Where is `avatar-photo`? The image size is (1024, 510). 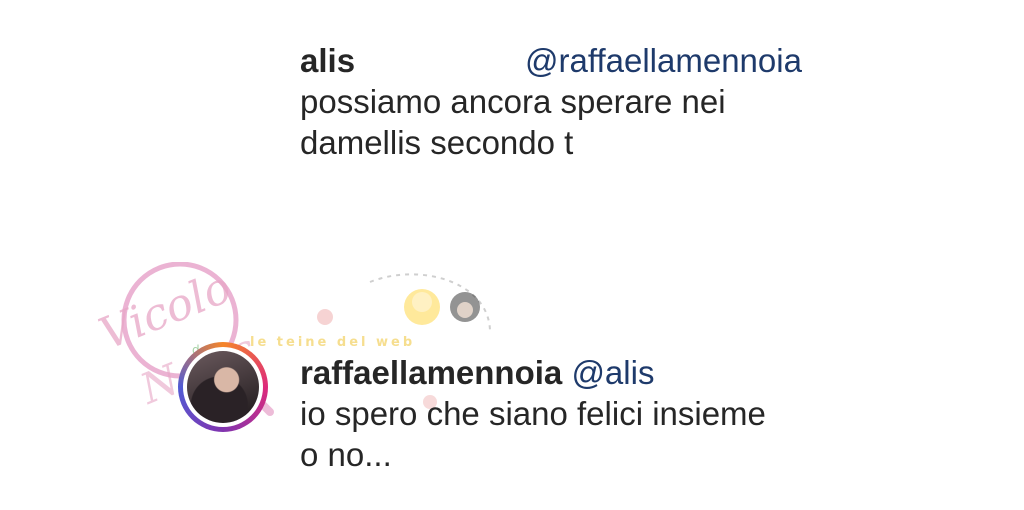
avatar-photo is located at coordinates (223, 387).